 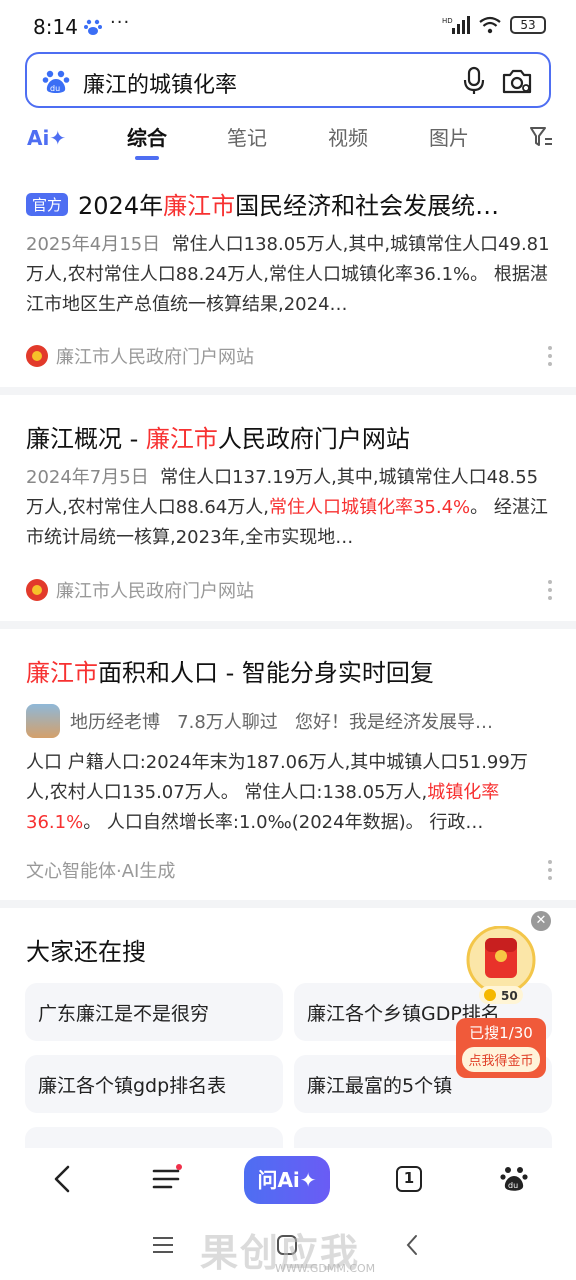 I want to click on camera-search-icon, so click(x=517, y=81).